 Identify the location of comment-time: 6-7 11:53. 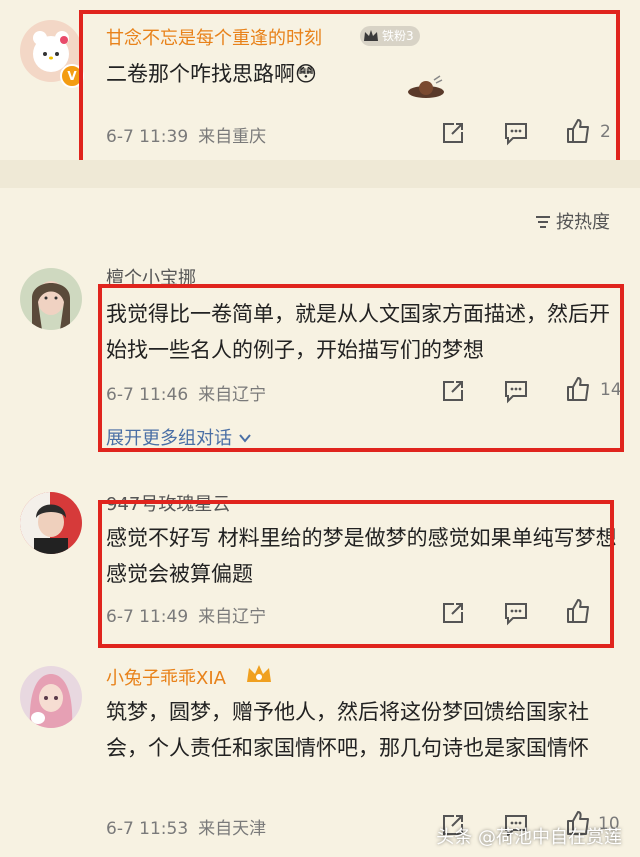
(147, 829).